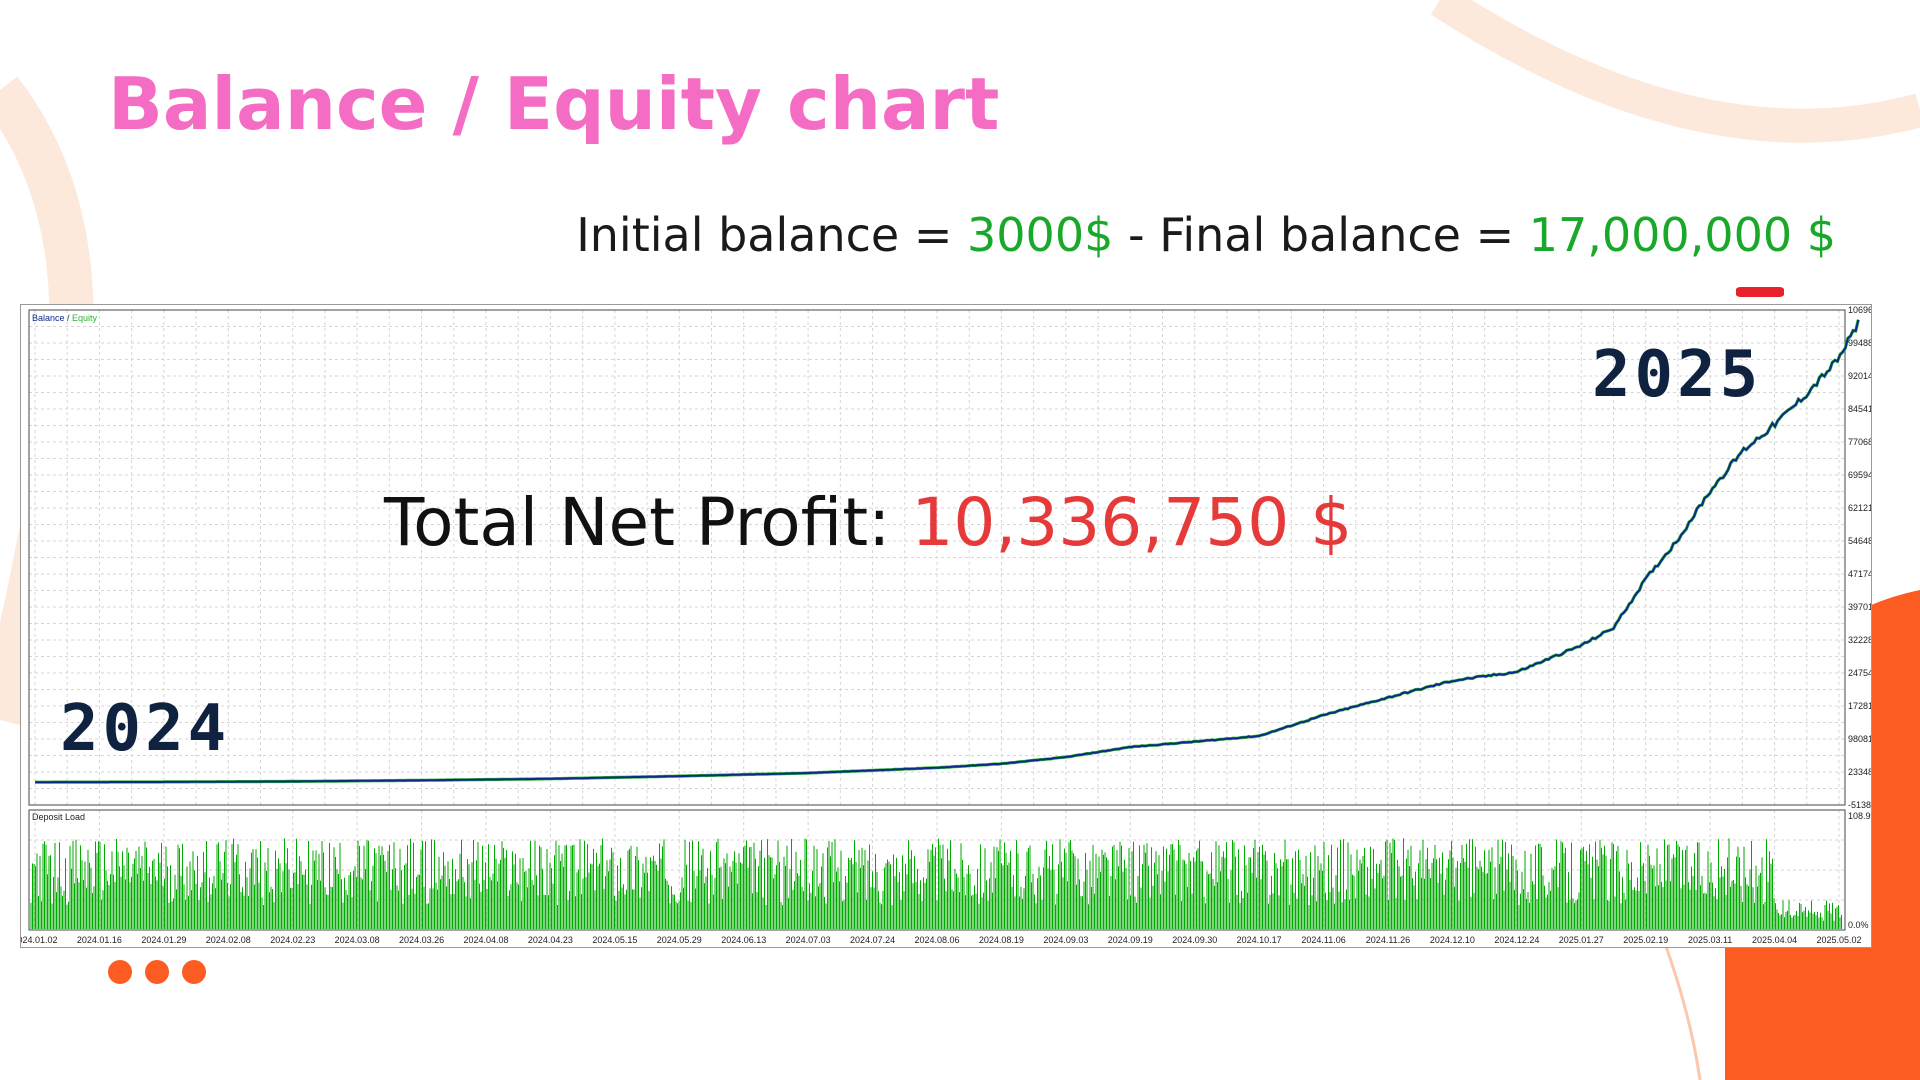 This screenshot has height=1080, width=1920. What do you see at coordinates (1859, 607) in the screenshot?
I see `y-tick-label: 3970151` at bounding box center [1859, 607].